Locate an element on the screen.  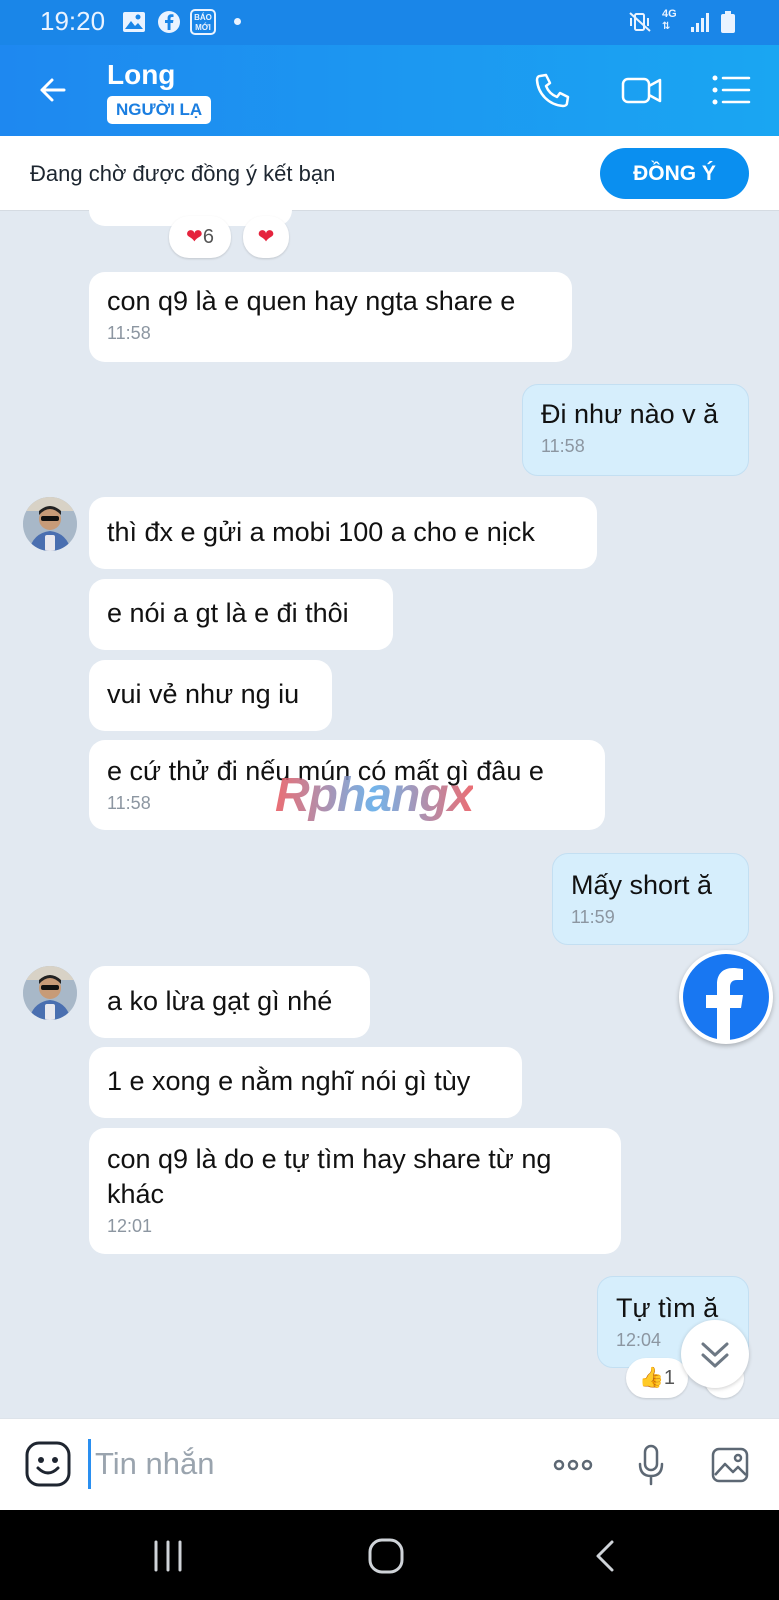
sticker-emoji-icon is located at coordinates (48, 1464).